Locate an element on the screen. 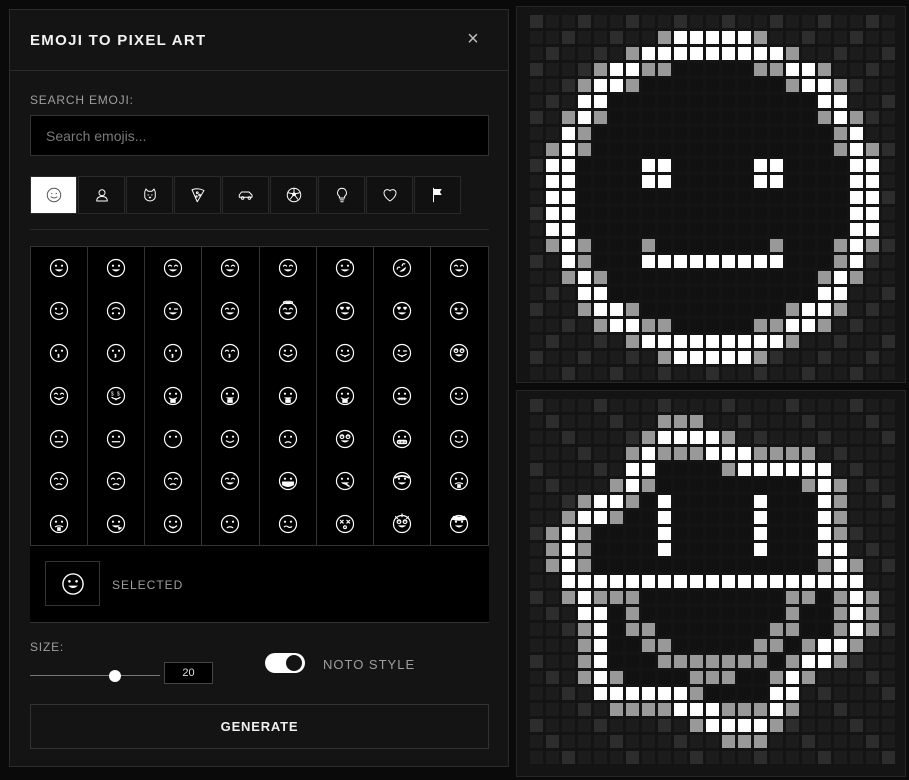 The height and width of the screenshot is (780, 909). category-tab-lightbulb is located at coordinates (341, 195).